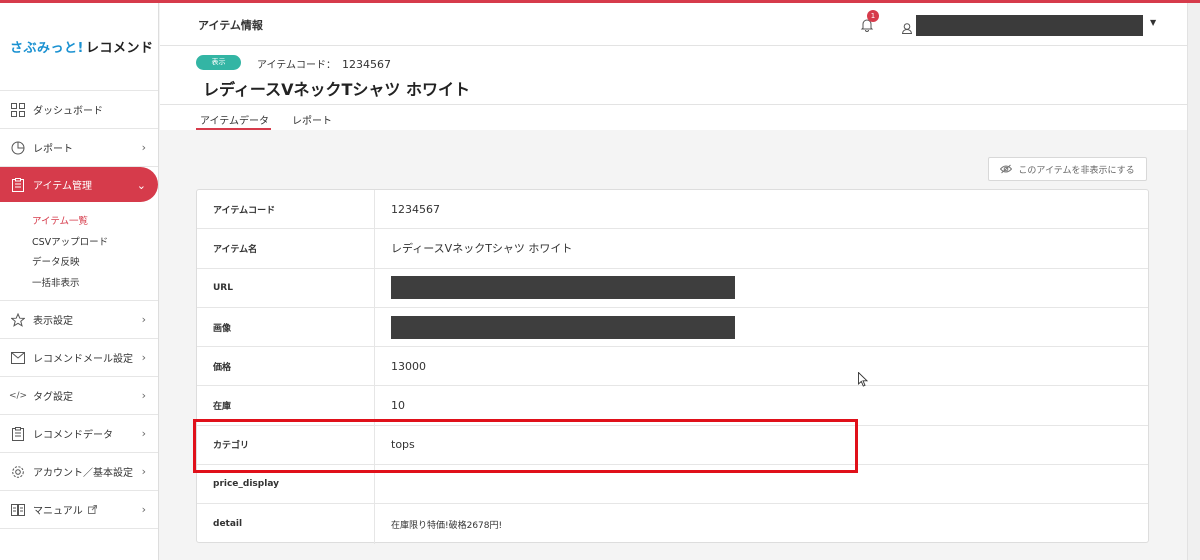 This screenshot has width=1200, height=560. What do you see at coordinates (672, 210) in the screenshot?
I see `table-row: アイテムコード 1234567` at bounding box center [672, 210].